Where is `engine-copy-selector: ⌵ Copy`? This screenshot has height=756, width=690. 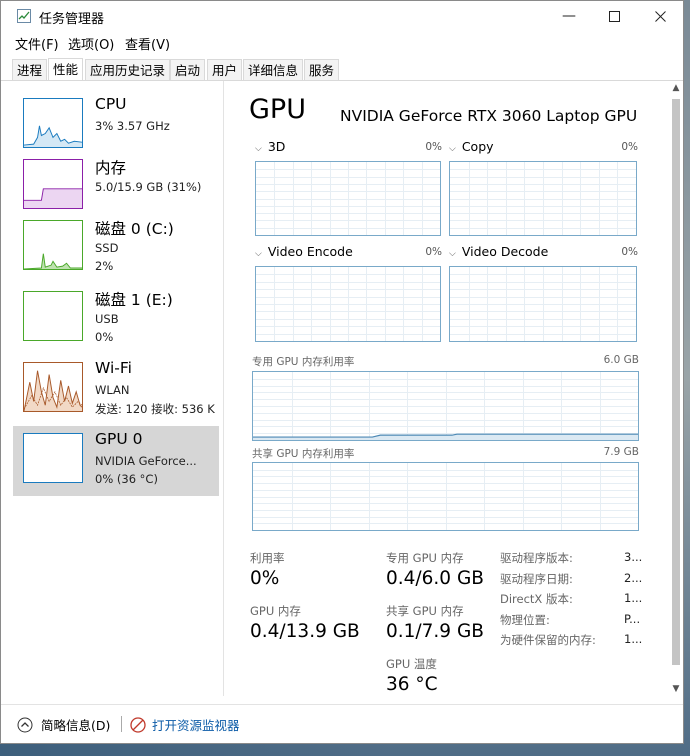 engine-copy-selector: ⌵ Copy is located at coordinates (471, 146).